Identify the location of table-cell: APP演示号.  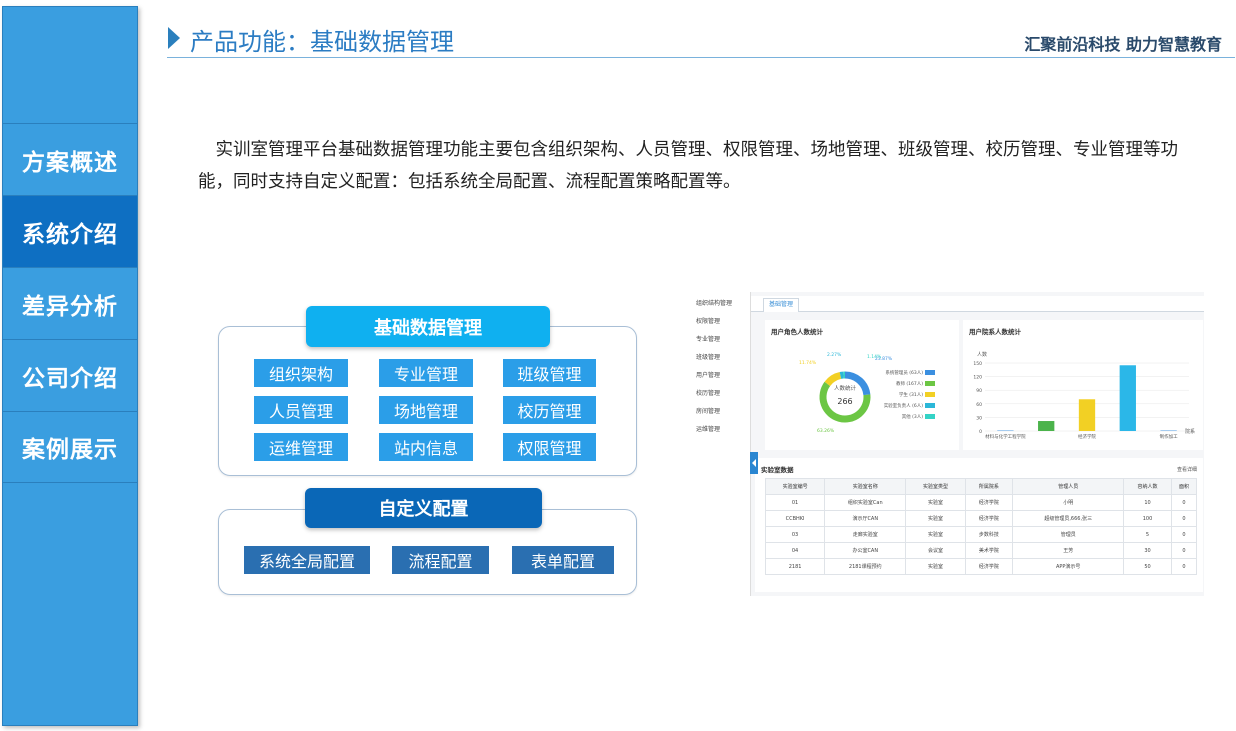
(1068, 566).